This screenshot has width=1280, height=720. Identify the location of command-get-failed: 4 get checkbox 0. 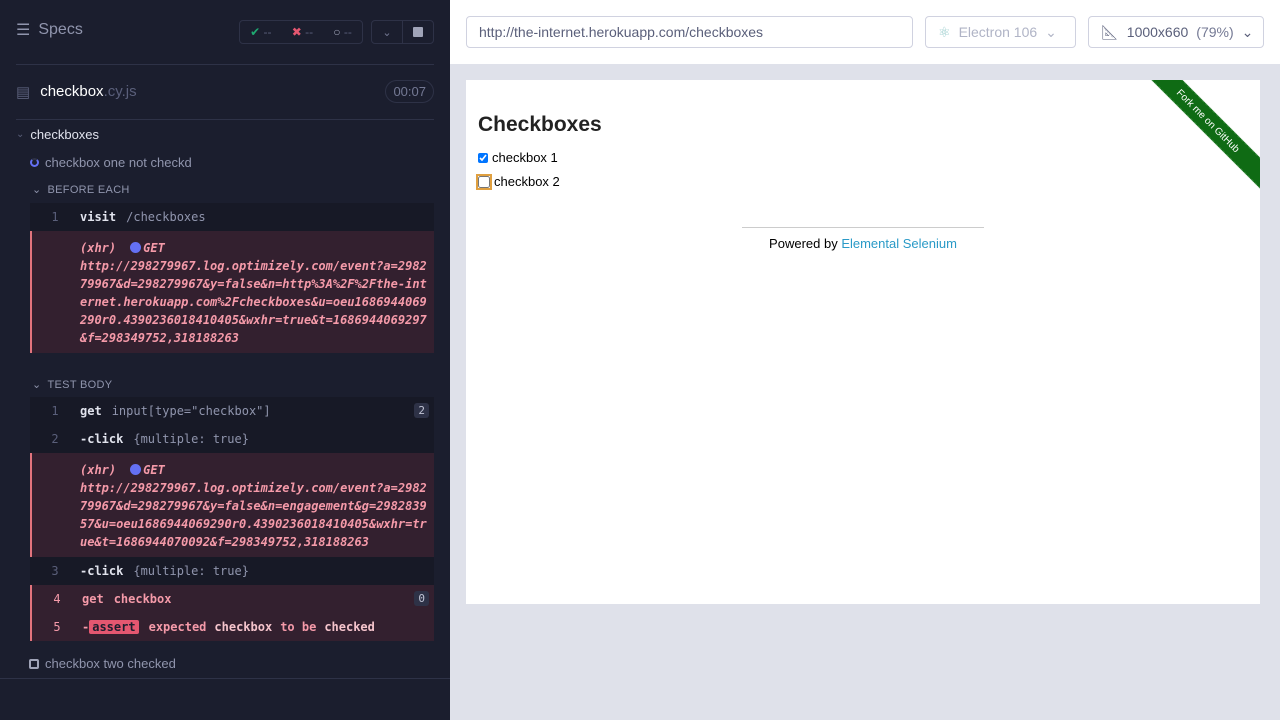
(232, 599).